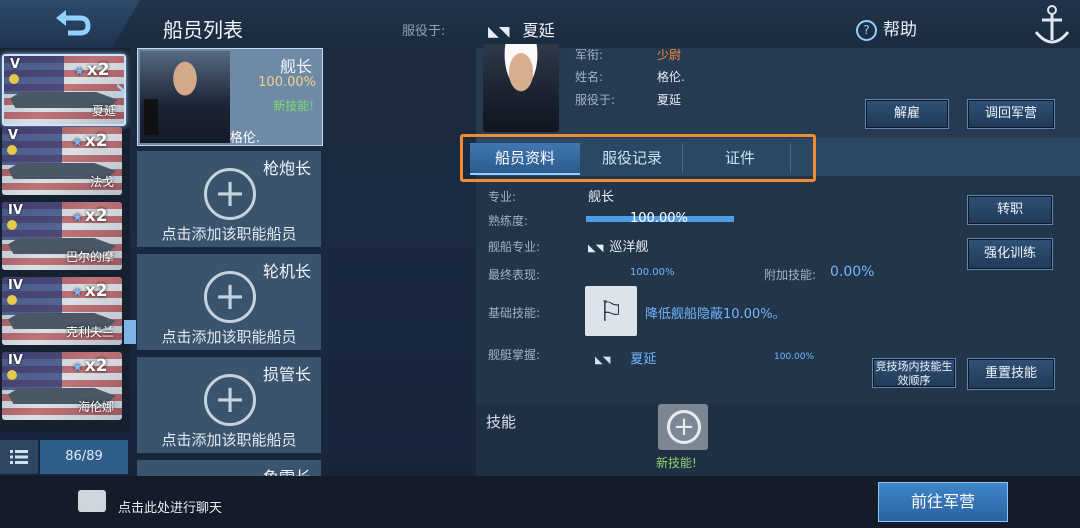  I want to click on slot-title: 损管长, so click(286, 374).